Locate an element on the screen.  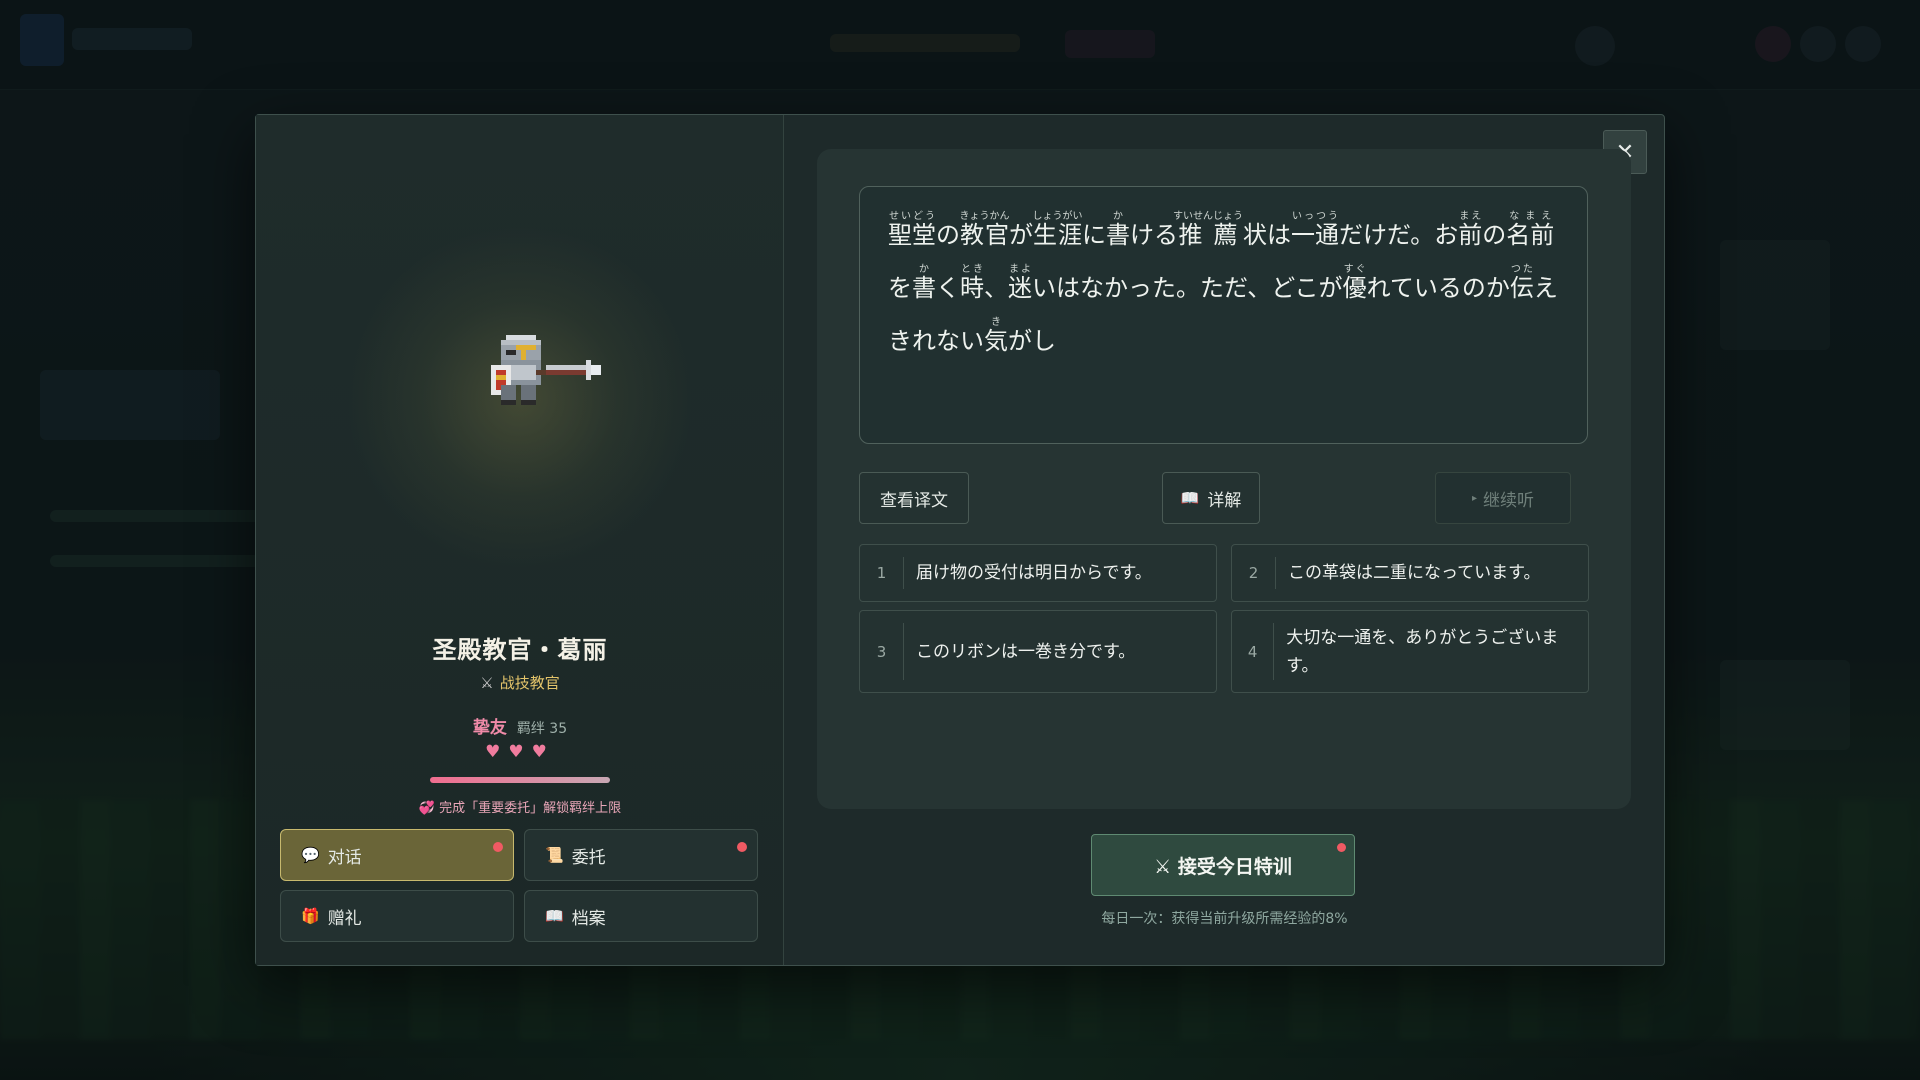
dialogue-word: 推薦すいせんじょう is located at coordinates (1208, 230).